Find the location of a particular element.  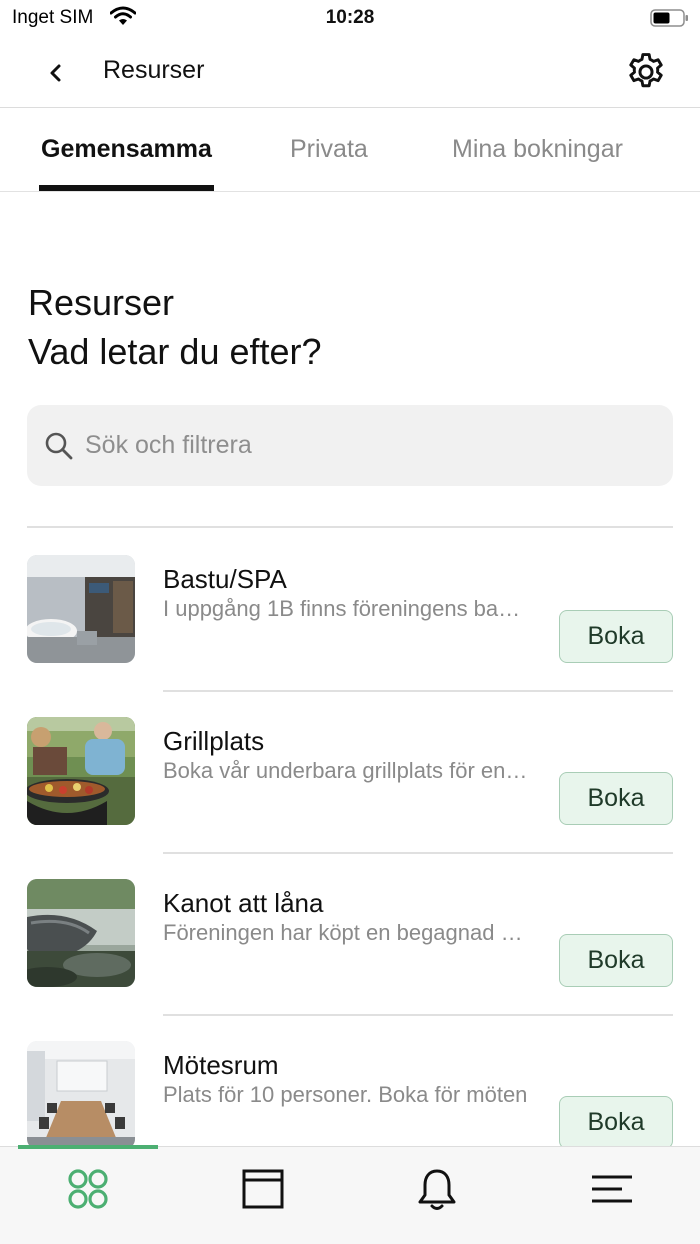

canoe-thumbnail is located at coordinates (81, 933).